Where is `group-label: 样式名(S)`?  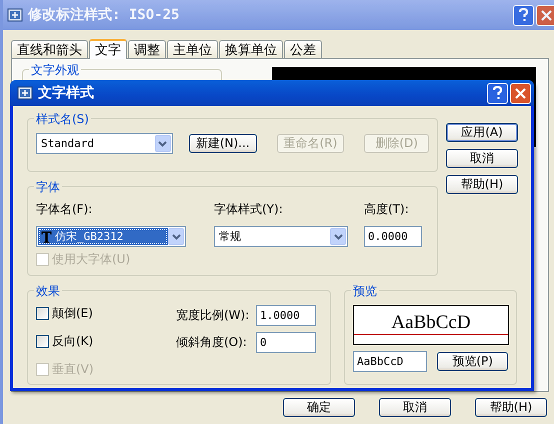
group-label: 样式名(S) is located at coordinates (62, 119).